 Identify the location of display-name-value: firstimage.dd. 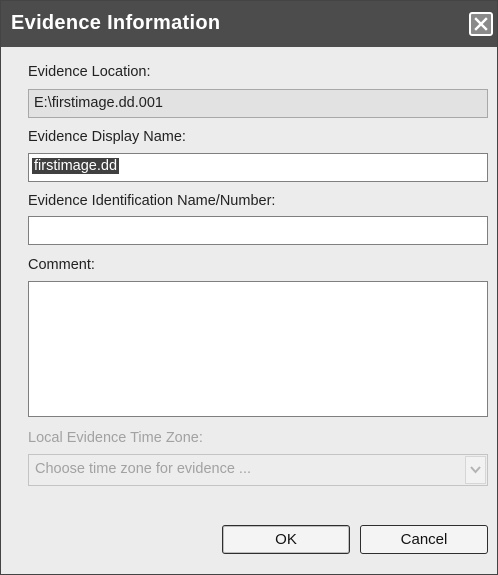
(76, 166).